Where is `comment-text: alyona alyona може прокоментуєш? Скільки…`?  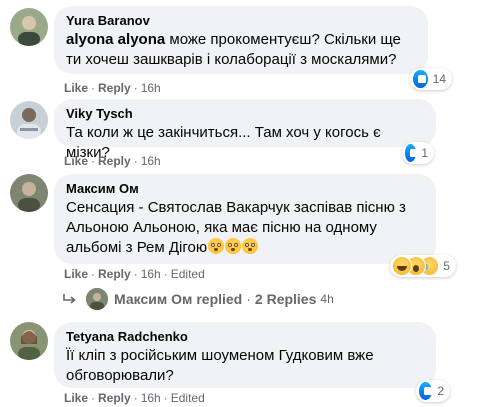
comment-text: alyona alyona може прокоментуєш? Скільки… is located at coordinates (233, 49).